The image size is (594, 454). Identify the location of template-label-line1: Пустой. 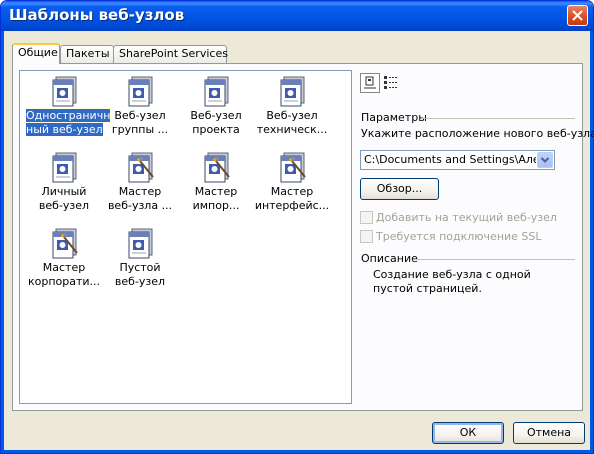
(140, 267).